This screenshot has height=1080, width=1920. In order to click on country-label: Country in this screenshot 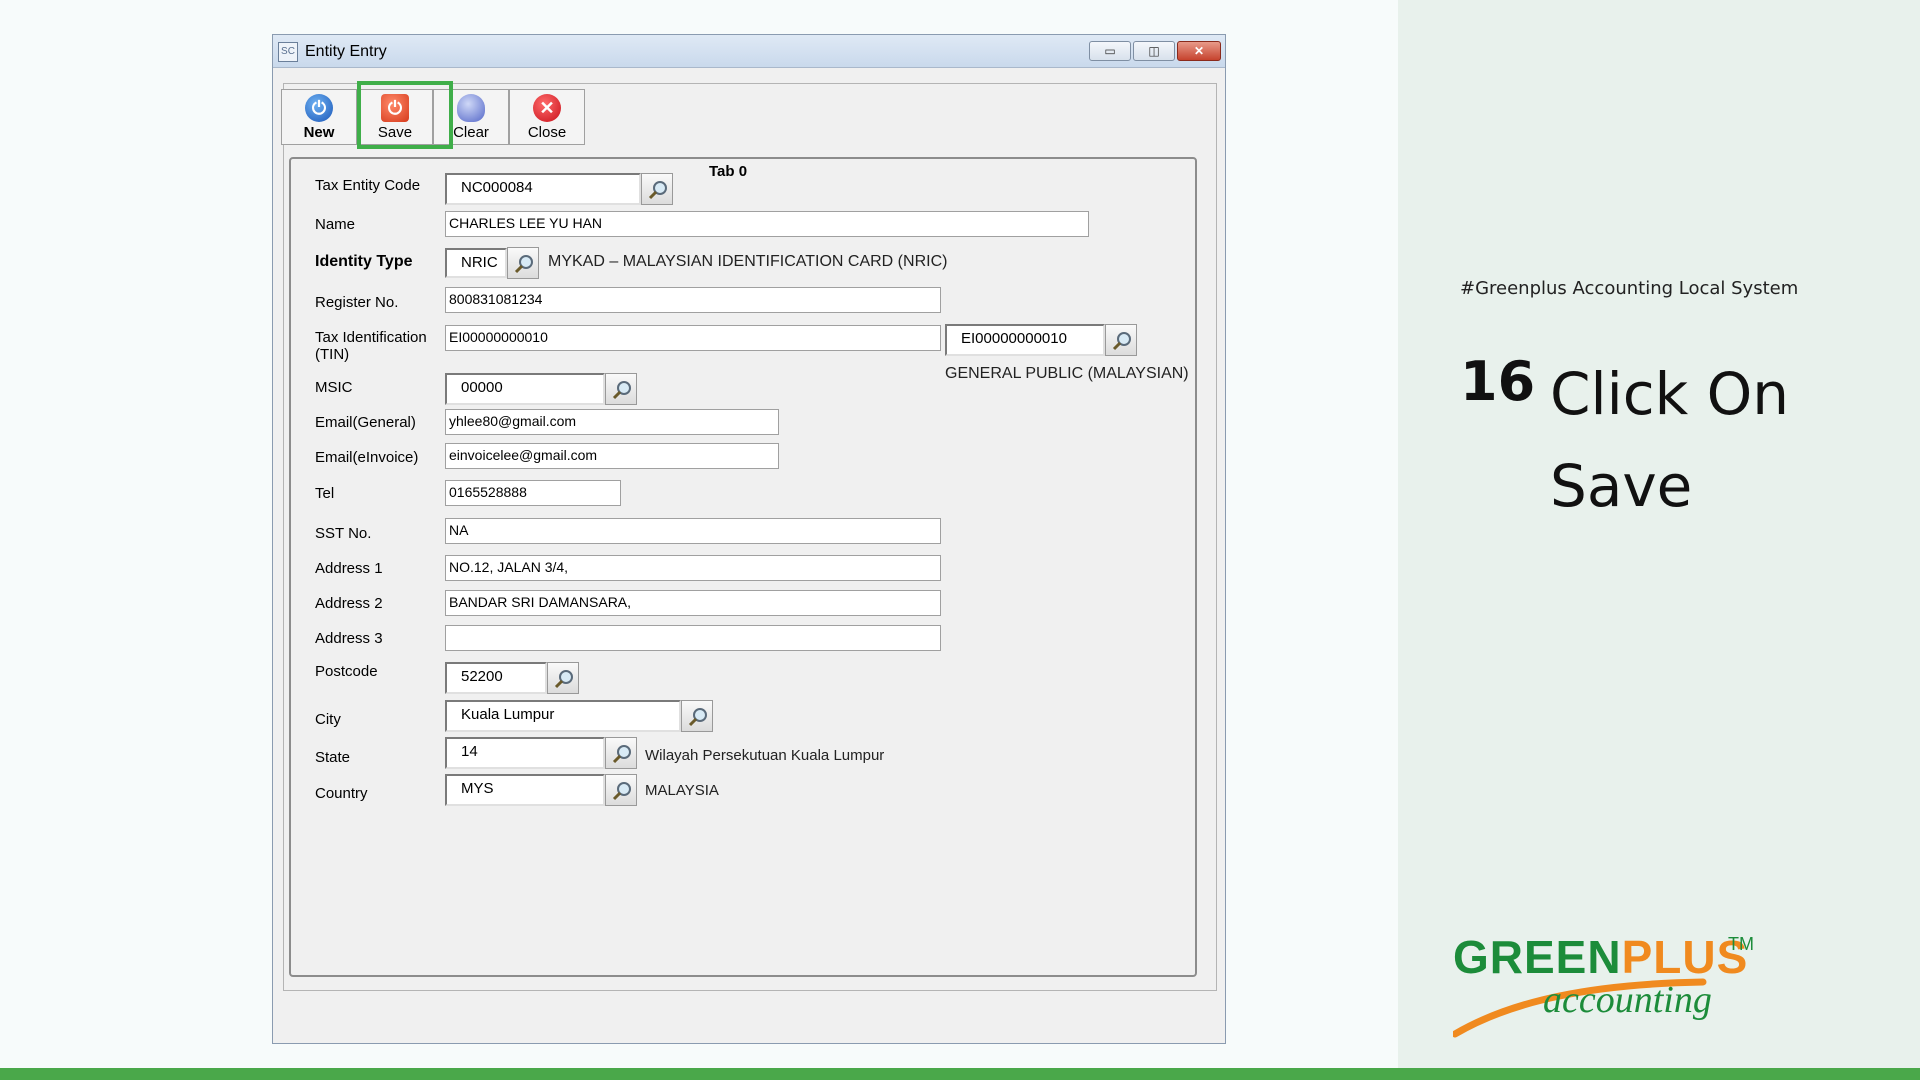, I will do `click(341, 793)`.